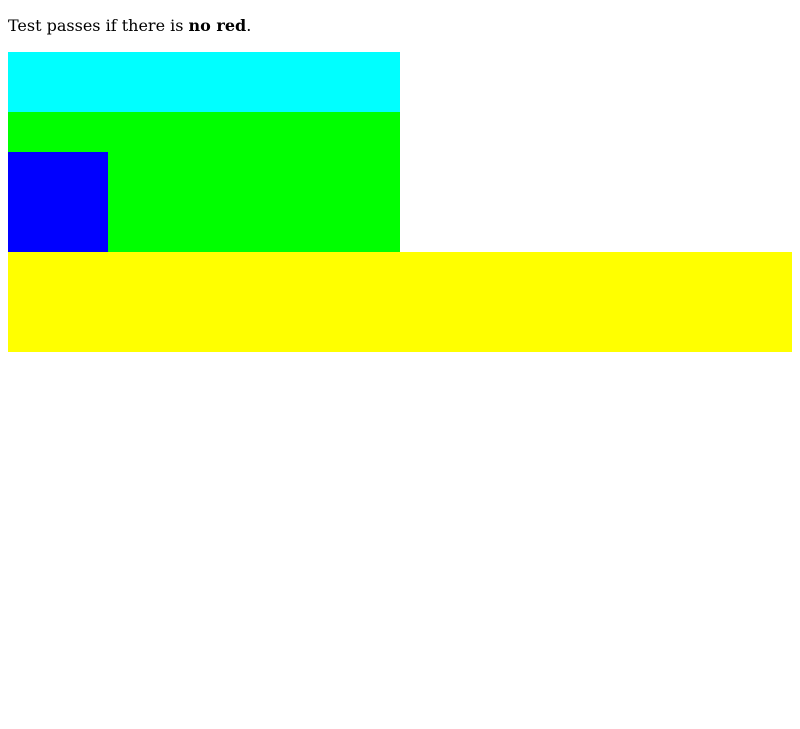 The image size is (800, 729). I want to click on instruction-emphasis: no red, so click(217, 25).